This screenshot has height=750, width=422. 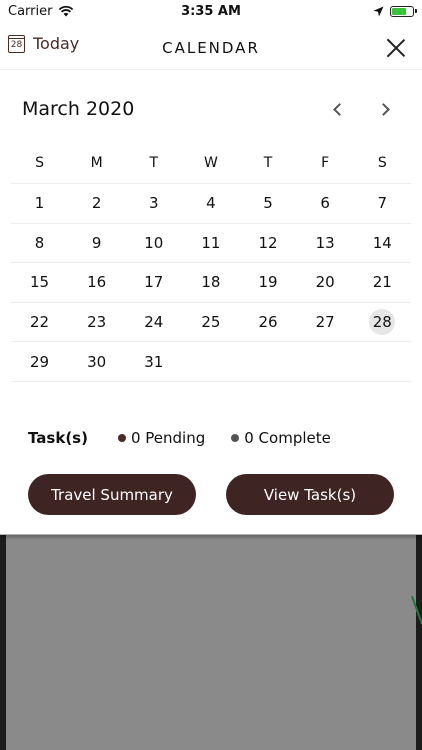 I want to click on prev-month-button, so click(x=338, y=110).